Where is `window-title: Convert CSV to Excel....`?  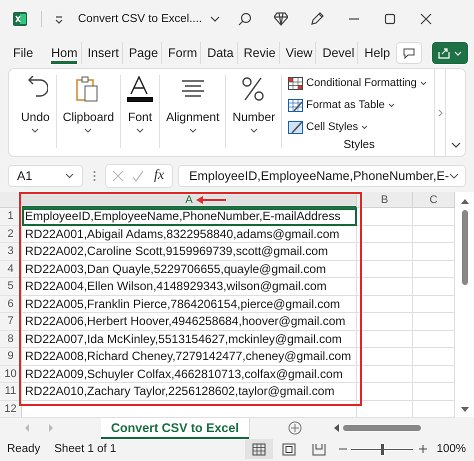
window-title: Convert CSV to Excel.... is located at coordinates (140, 19).